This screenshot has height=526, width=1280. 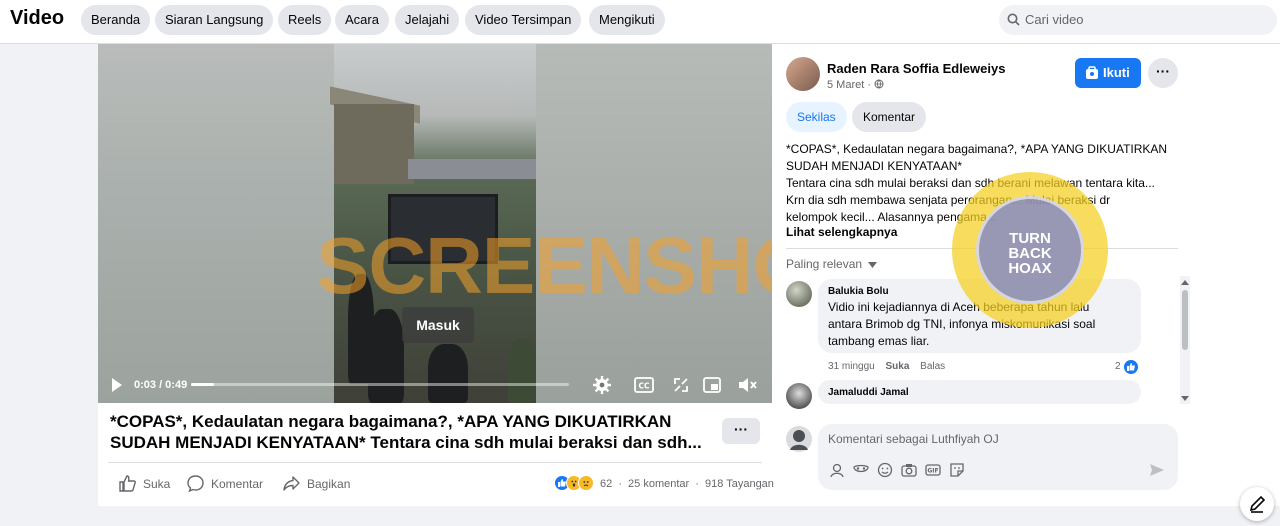 I want to click on follow-button: Ikuti, so click(x=1108, y=73).